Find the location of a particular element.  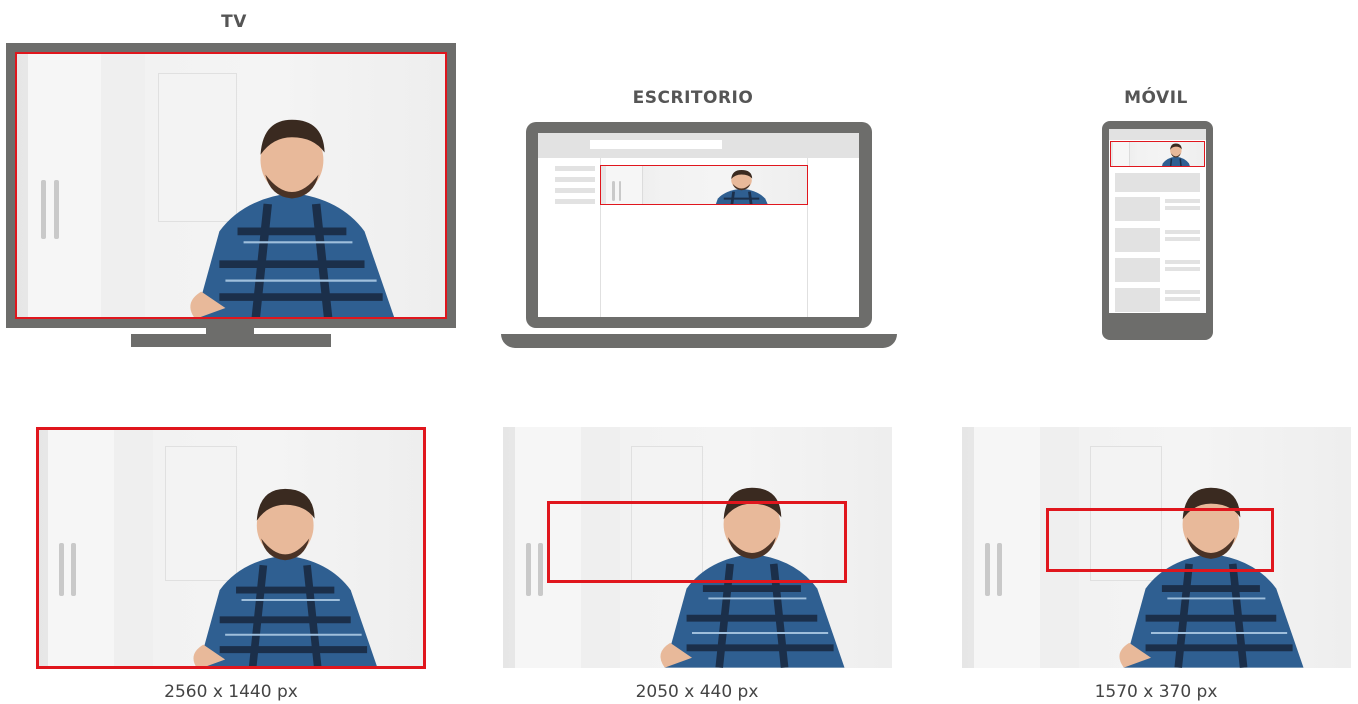

tv-title: TV is located at coordinates (234, 22).